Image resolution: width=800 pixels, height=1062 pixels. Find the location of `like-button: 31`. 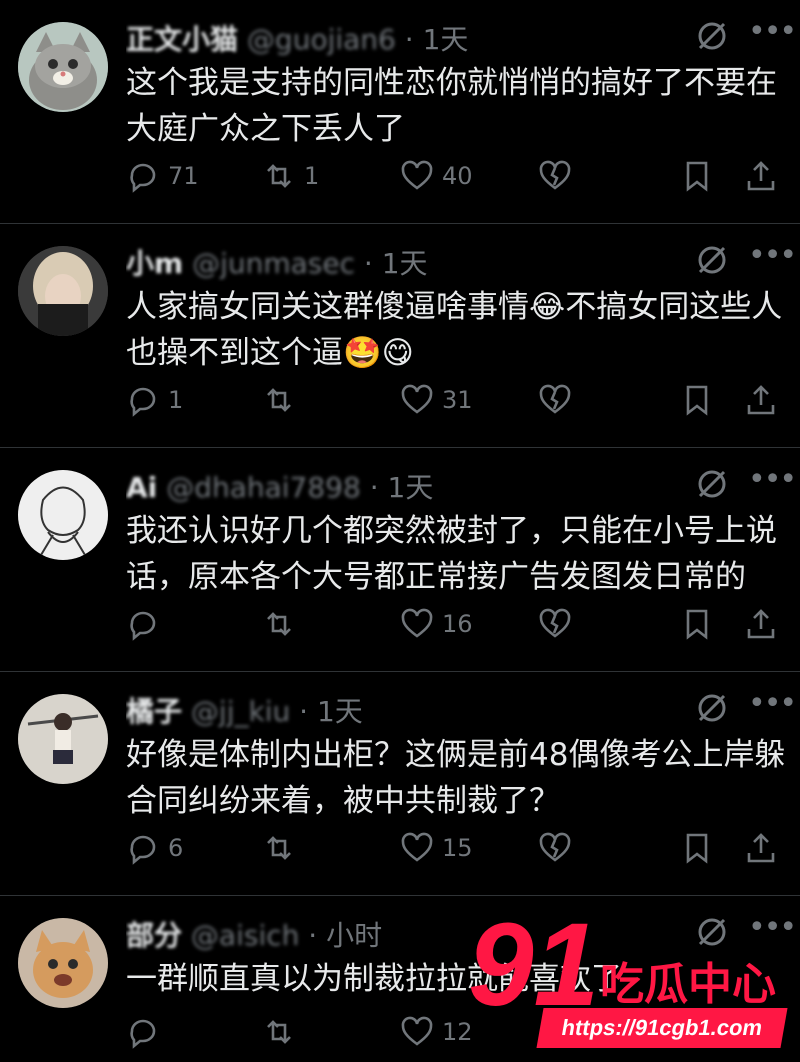

like-button: 31 is located at coordinates (436, 400).